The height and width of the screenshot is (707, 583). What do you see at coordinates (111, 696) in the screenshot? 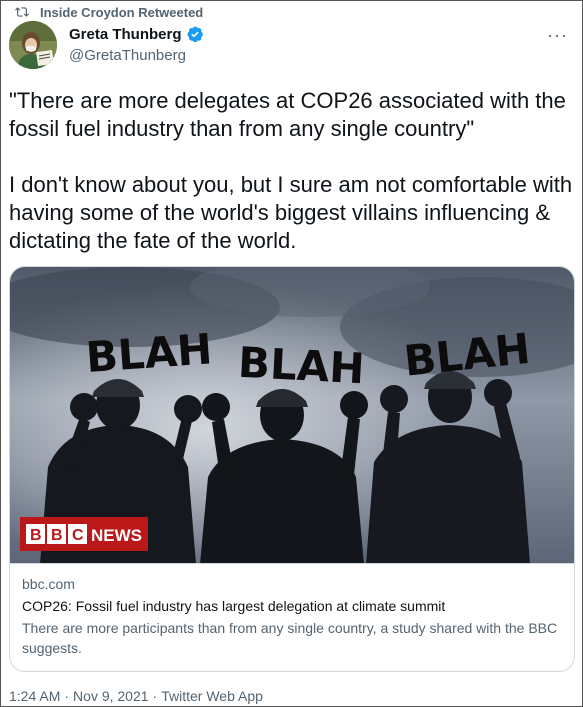
I see `tweet-date: Nov 9, 2021` at bounding box center [111, 696].